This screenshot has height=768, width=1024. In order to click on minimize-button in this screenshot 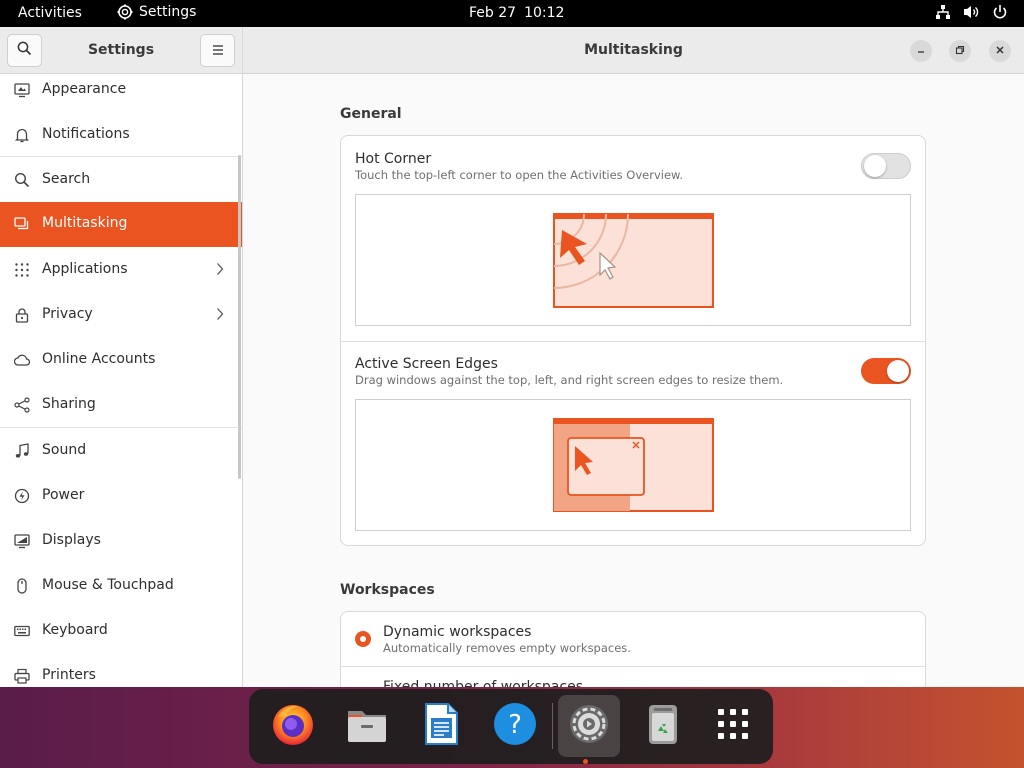, I will do `click(921, 51)`.